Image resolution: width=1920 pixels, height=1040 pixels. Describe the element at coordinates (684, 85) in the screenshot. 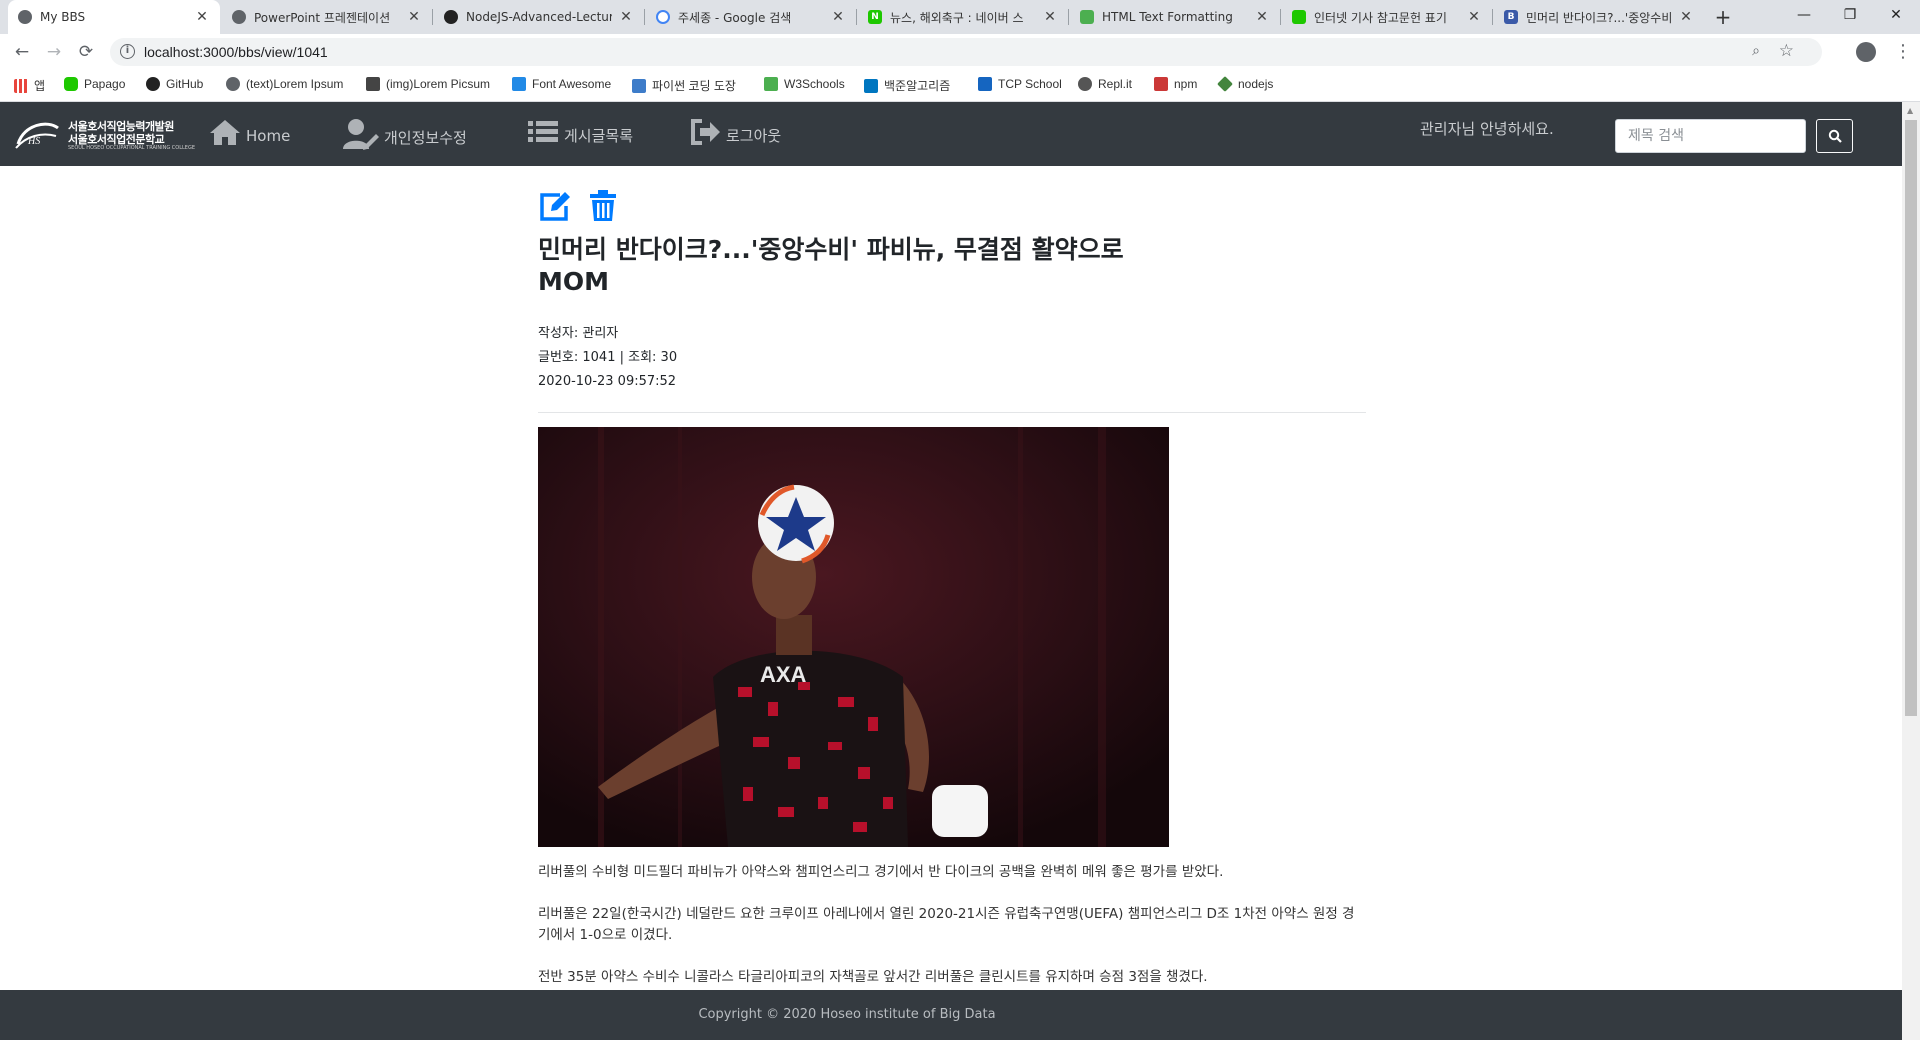

I see `bookmark-python-dojang: 파이썬 코딩 도장` at that location.